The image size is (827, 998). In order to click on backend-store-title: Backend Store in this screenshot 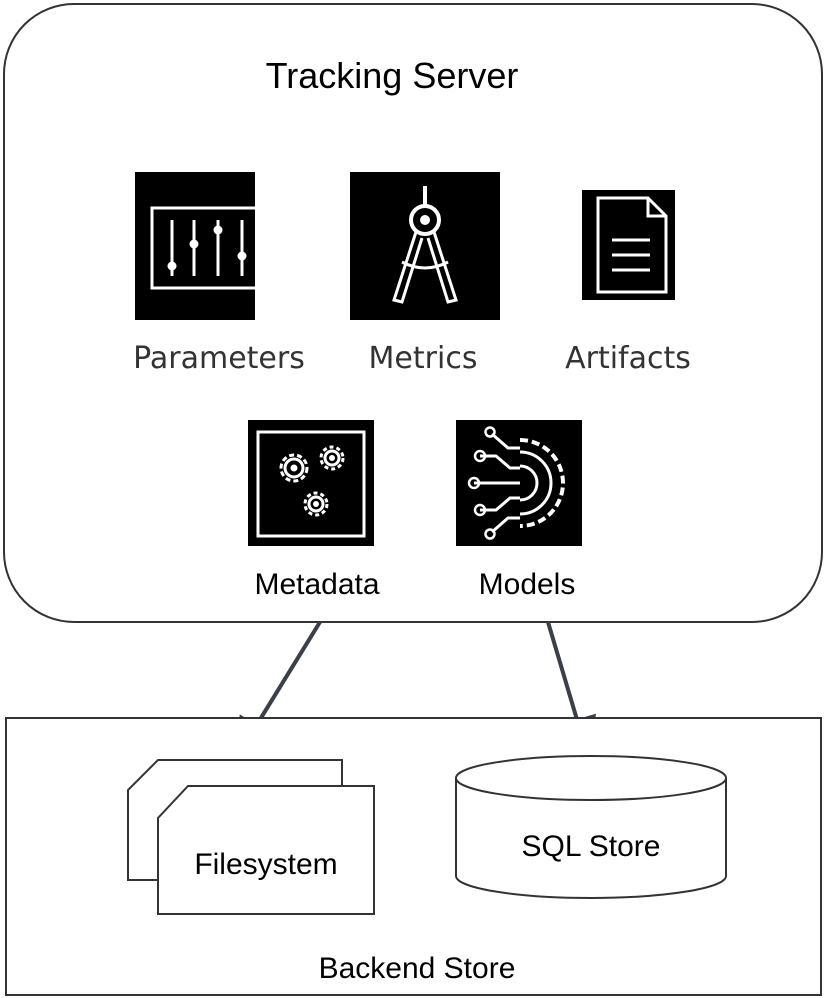, I will do `click(417, 968)`.